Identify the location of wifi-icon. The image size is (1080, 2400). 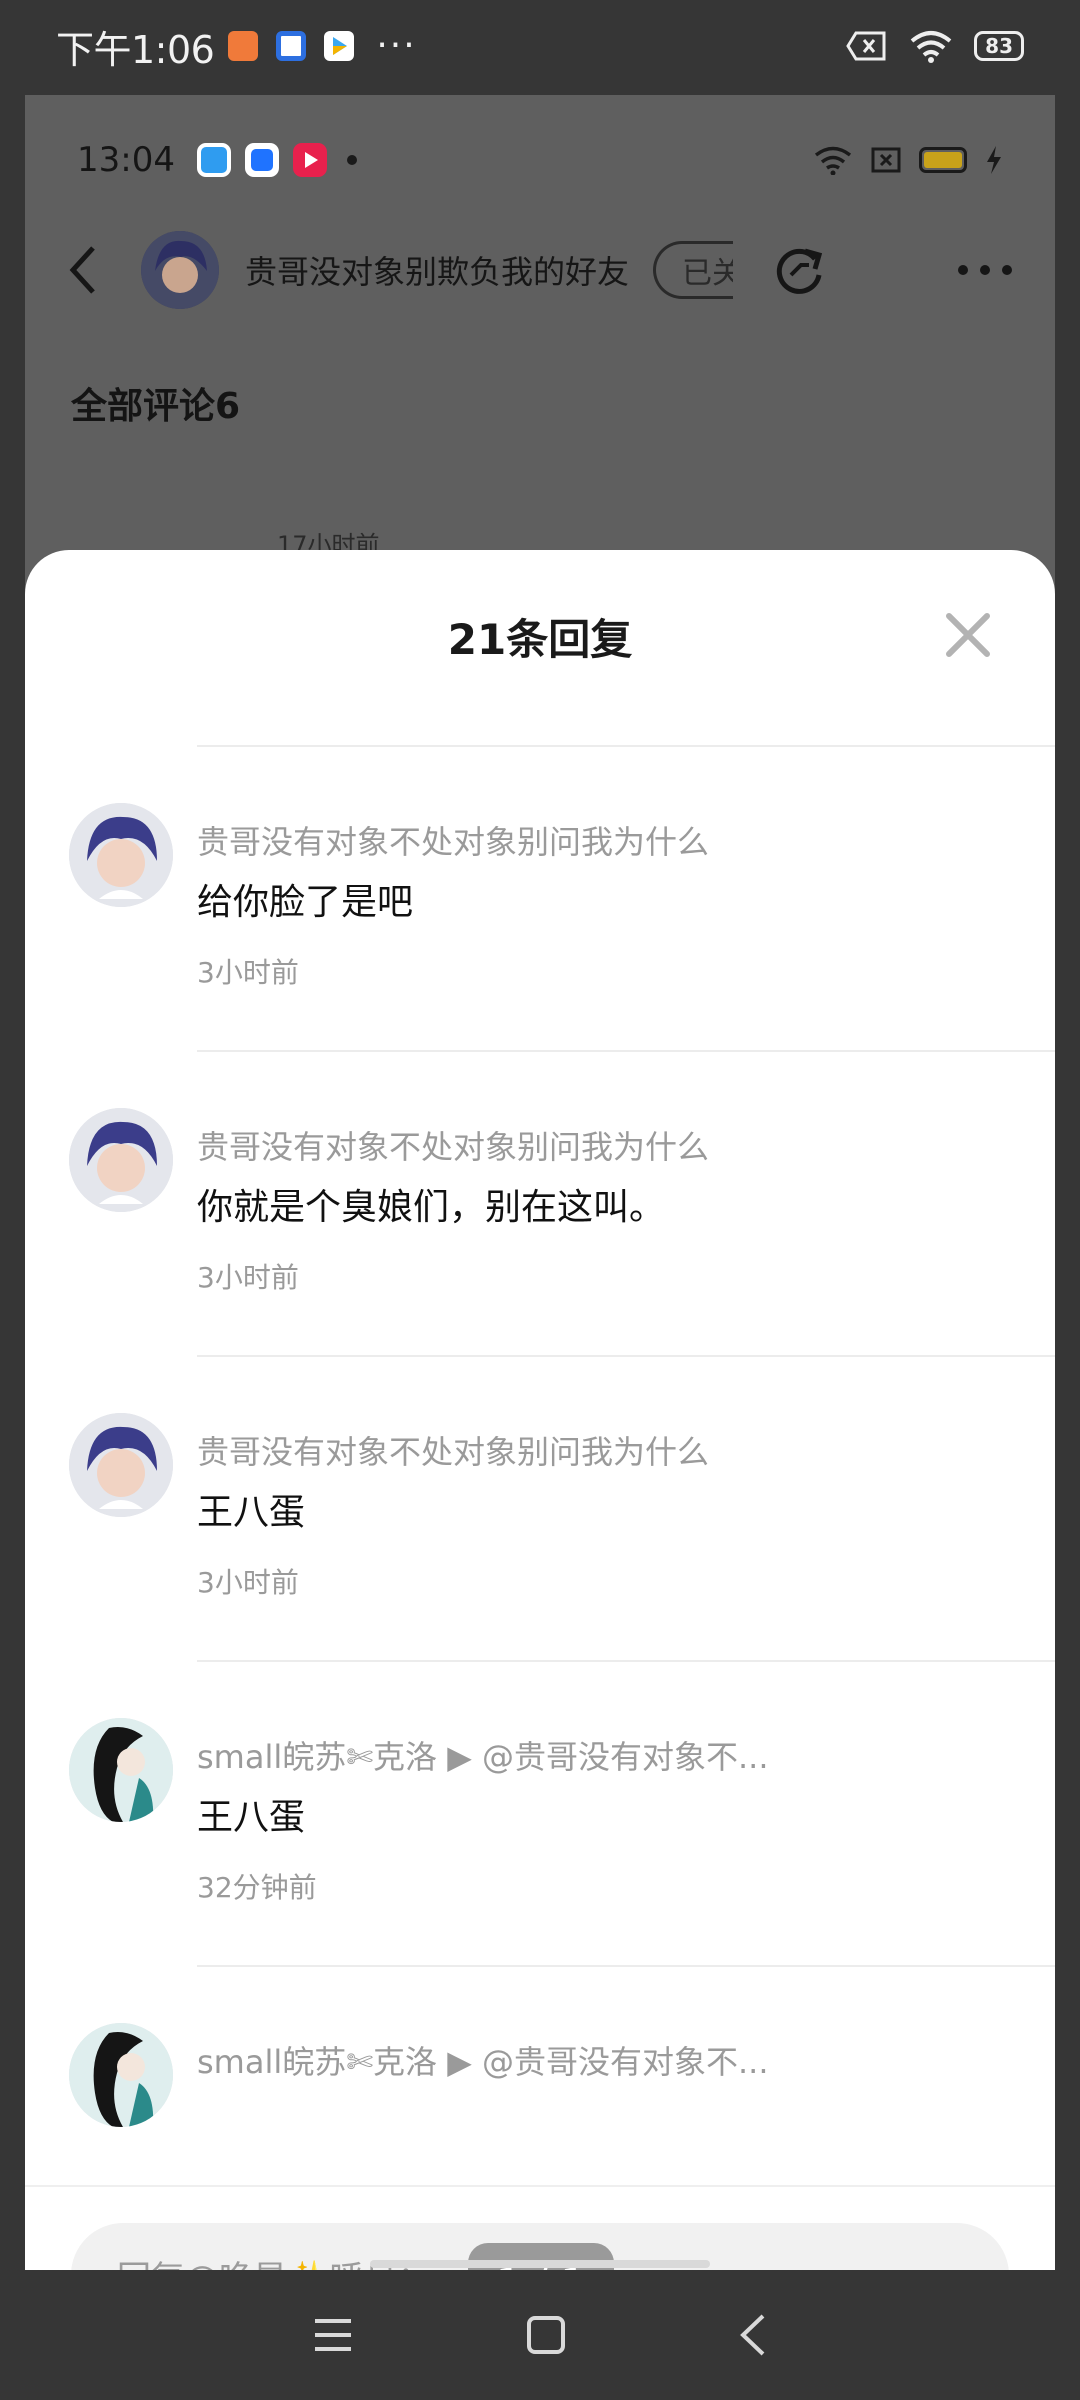
(931, 47).